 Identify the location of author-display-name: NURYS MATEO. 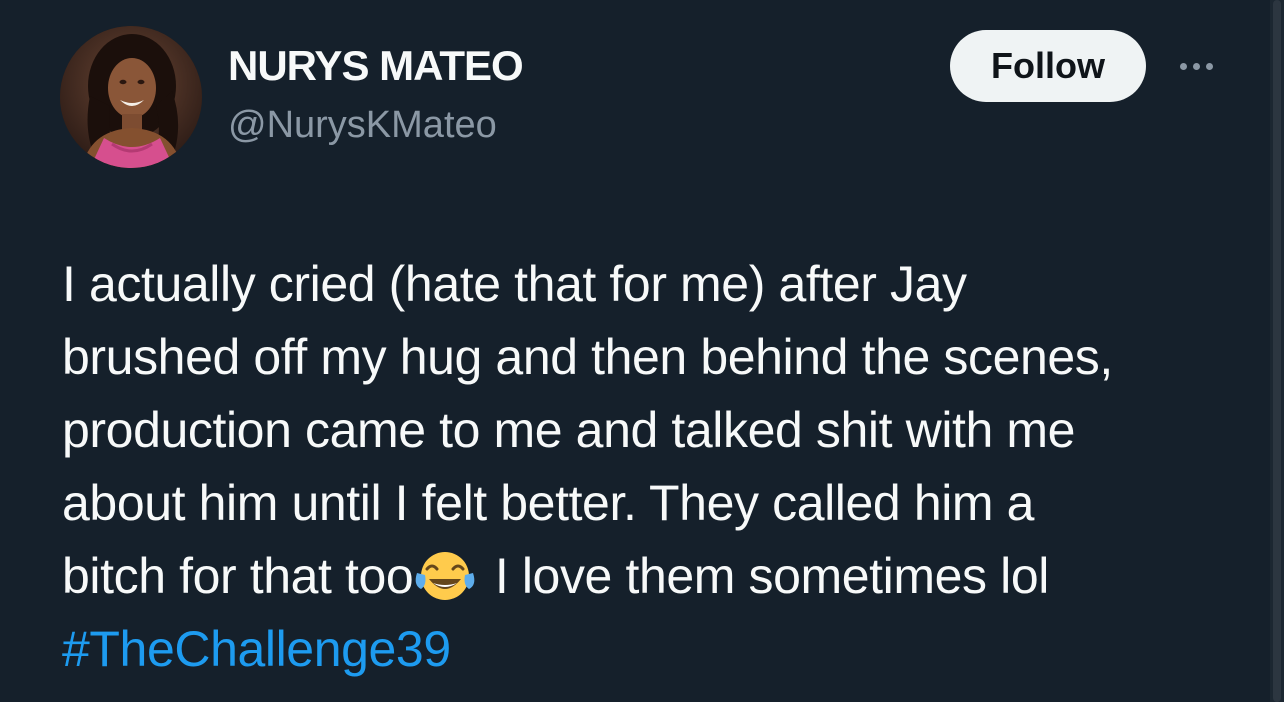
(376, 66).